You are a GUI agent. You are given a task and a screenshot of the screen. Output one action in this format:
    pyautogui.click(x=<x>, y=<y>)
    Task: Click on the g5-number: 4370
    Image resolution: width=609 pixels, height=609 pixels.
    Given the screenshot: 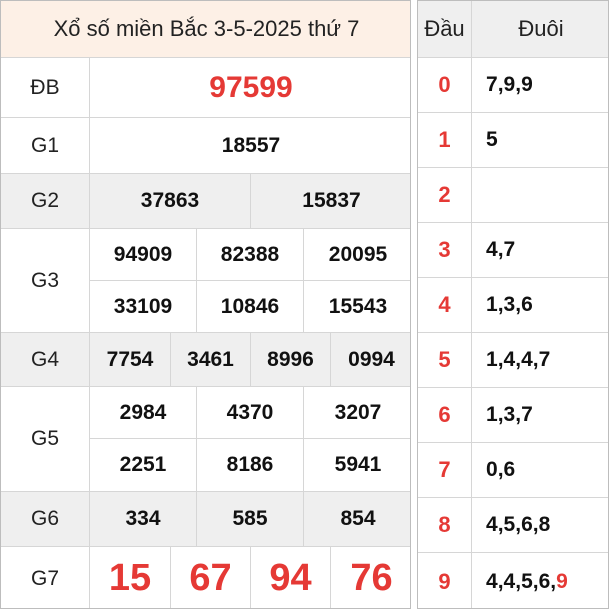 What is the action you would take?
    pyautogui.click(x=250, y=413)
    